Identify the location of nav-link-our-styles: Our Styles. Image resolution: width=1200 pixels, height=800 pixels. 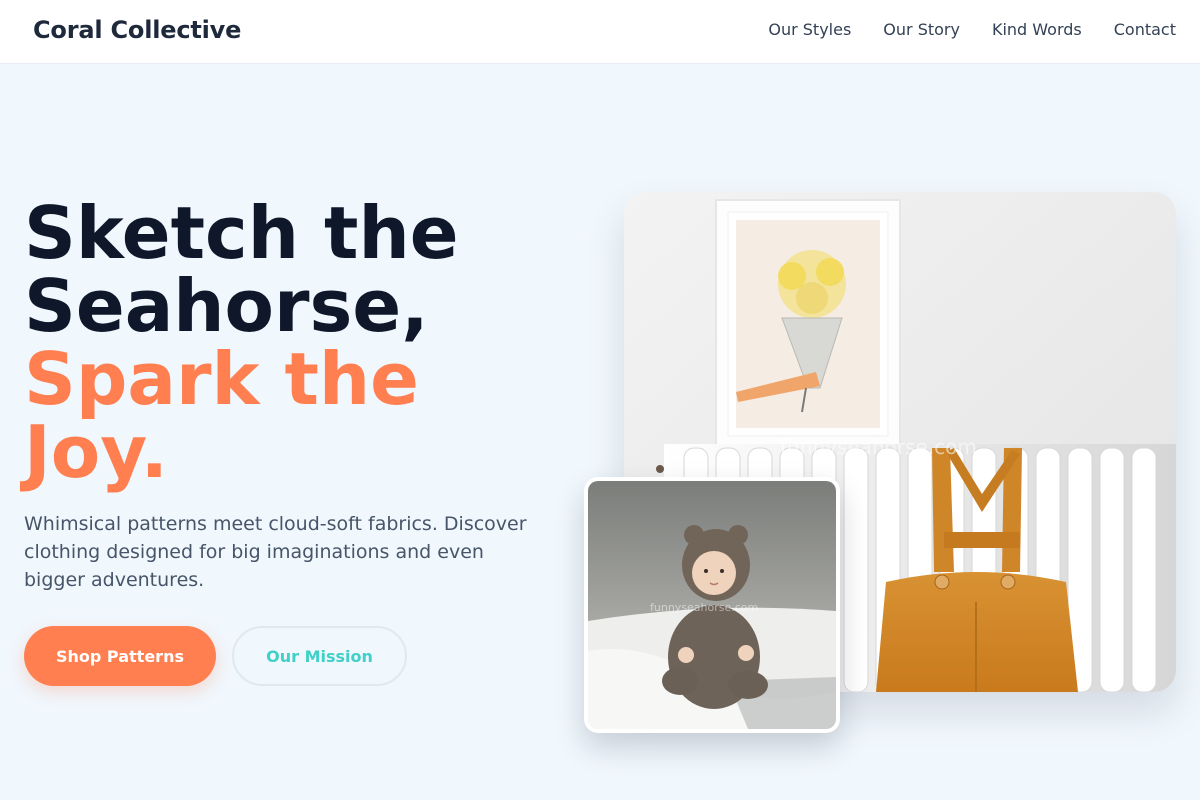
(809, 29).